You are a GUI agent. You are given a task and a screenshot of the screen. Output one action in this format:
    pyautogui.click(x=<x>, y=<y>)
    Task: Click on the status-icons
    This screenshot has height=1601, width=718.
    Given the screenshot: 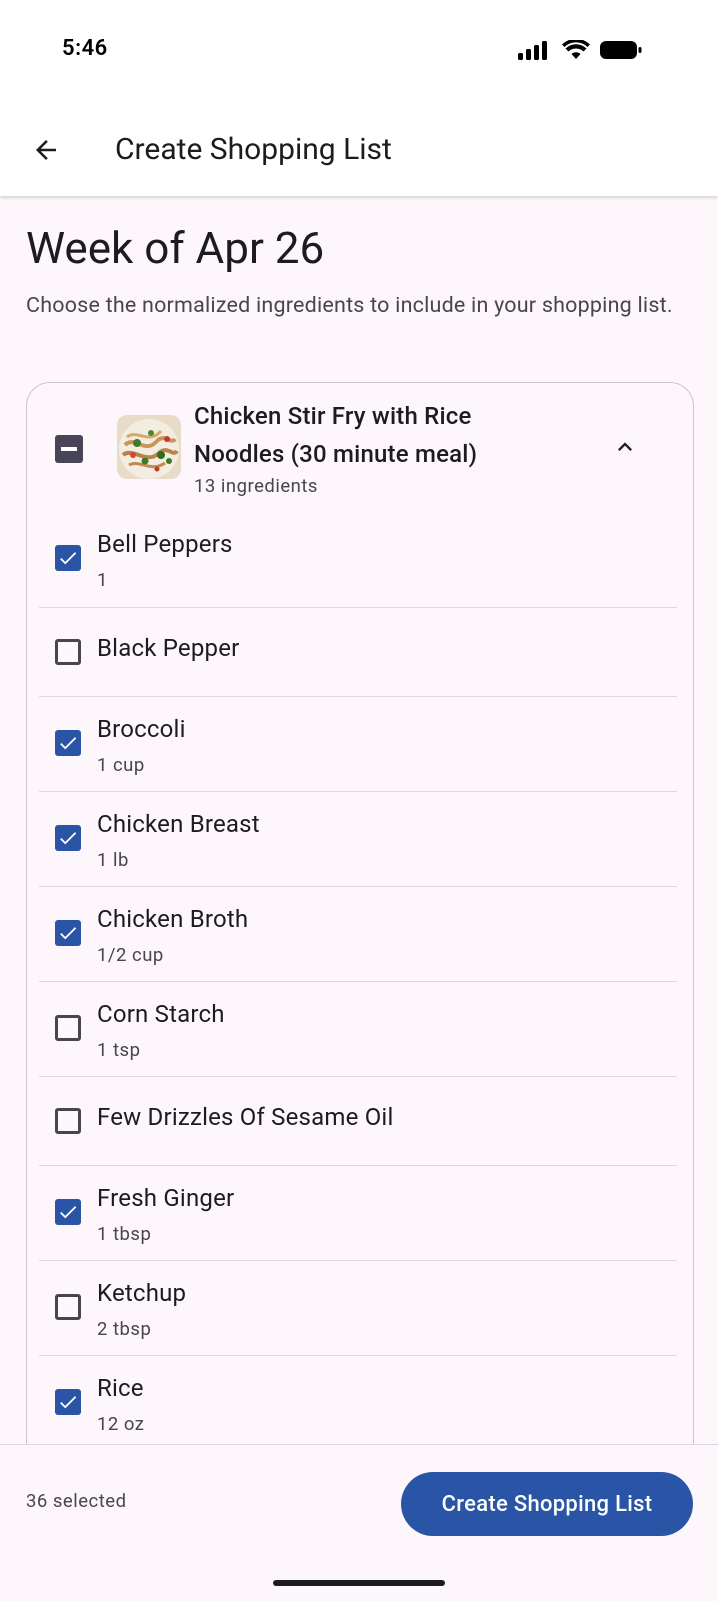 What is the action you would take?
    pyautogui.click(x=580, y=50)
    